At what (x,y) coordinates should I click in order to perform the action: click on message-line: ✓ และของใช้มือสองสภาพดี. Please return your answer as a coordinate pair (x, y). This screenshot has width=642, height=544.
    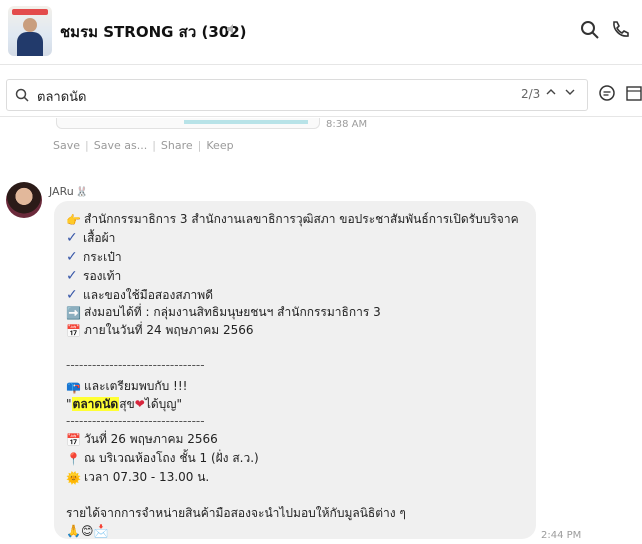
    Looking at the image, I should click on (139, 295).